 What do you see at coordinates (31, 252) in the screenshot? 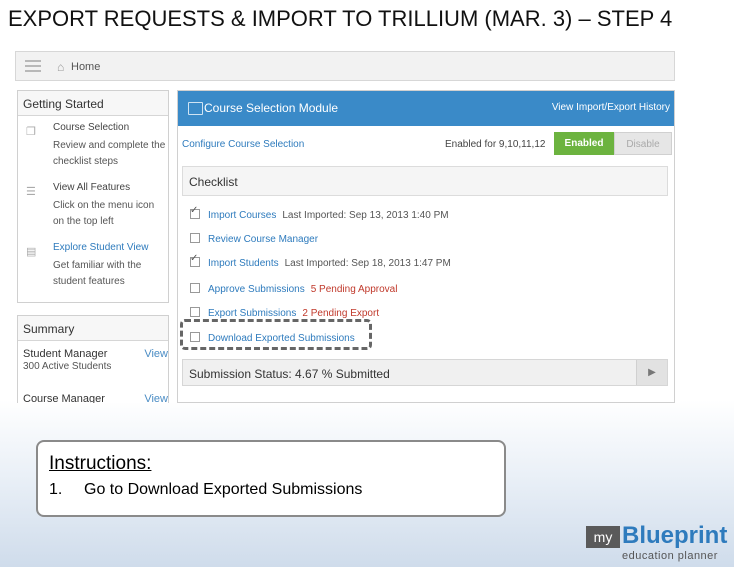
I see `id-card-icon: ▤` at bounding box center [31, 252].